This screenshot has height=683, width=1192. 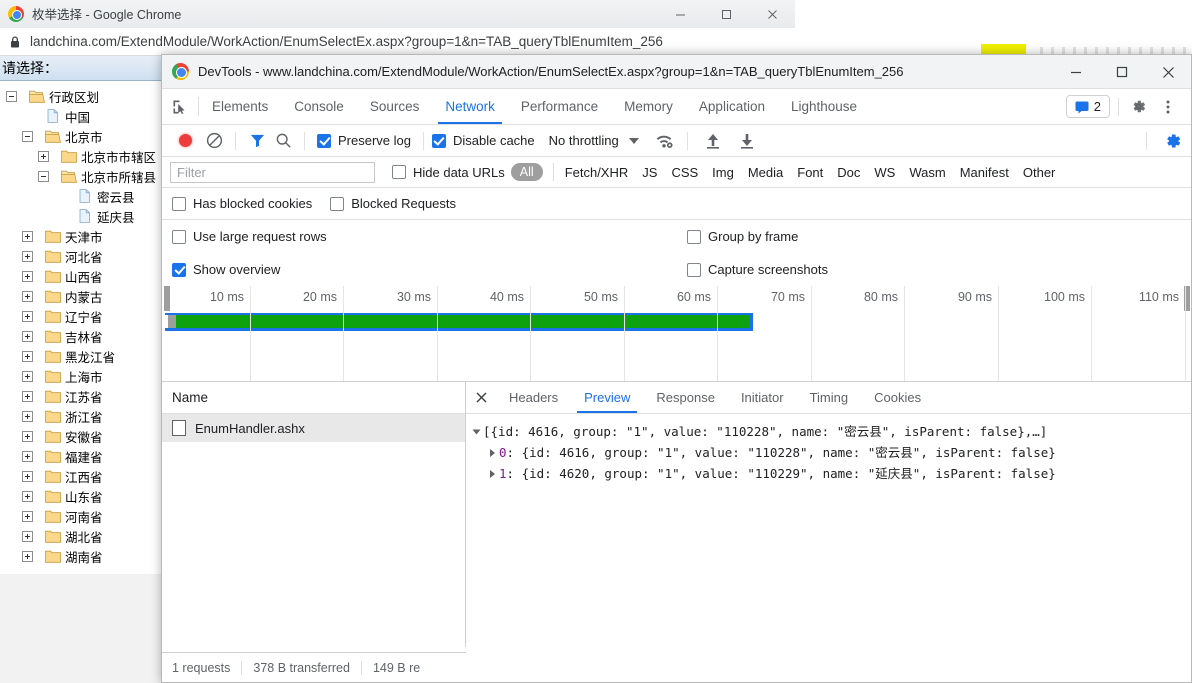 What do you see at coordinates (848, 172) in the screenshot?
I see `resource-type-doc: Doc` at bounding box center [848, 172].